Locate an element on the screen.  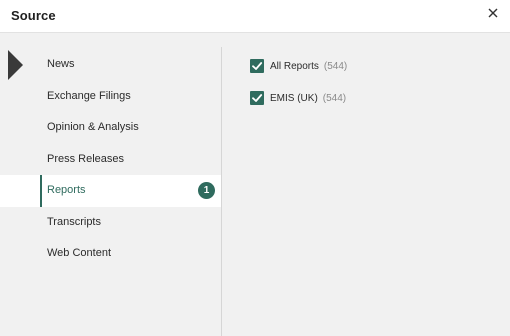
filter-all-reports: All Reports (544) is located at coordinates (298, 66).